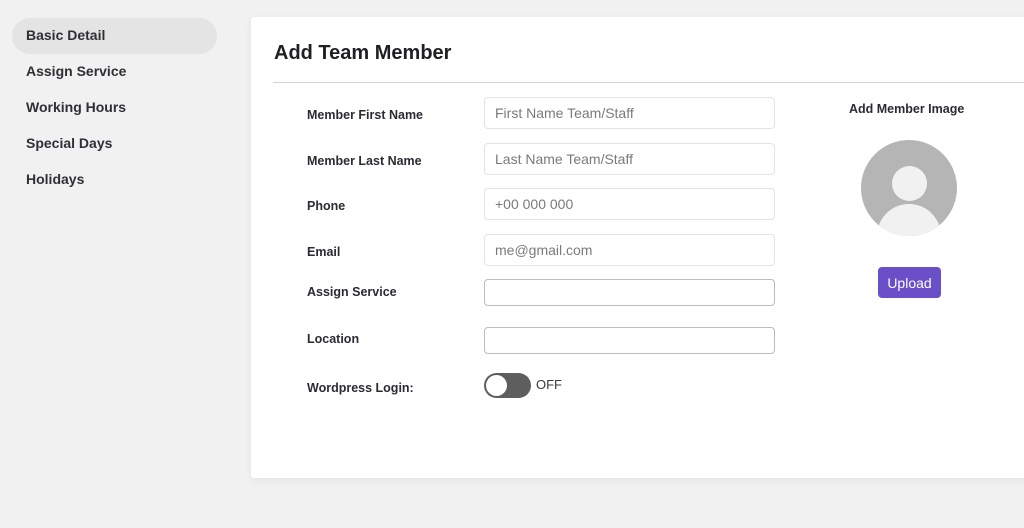 Image resolution: width=1024 pixels, height=528 pixels. I want to click on email-label: Email, so click(324, 252).